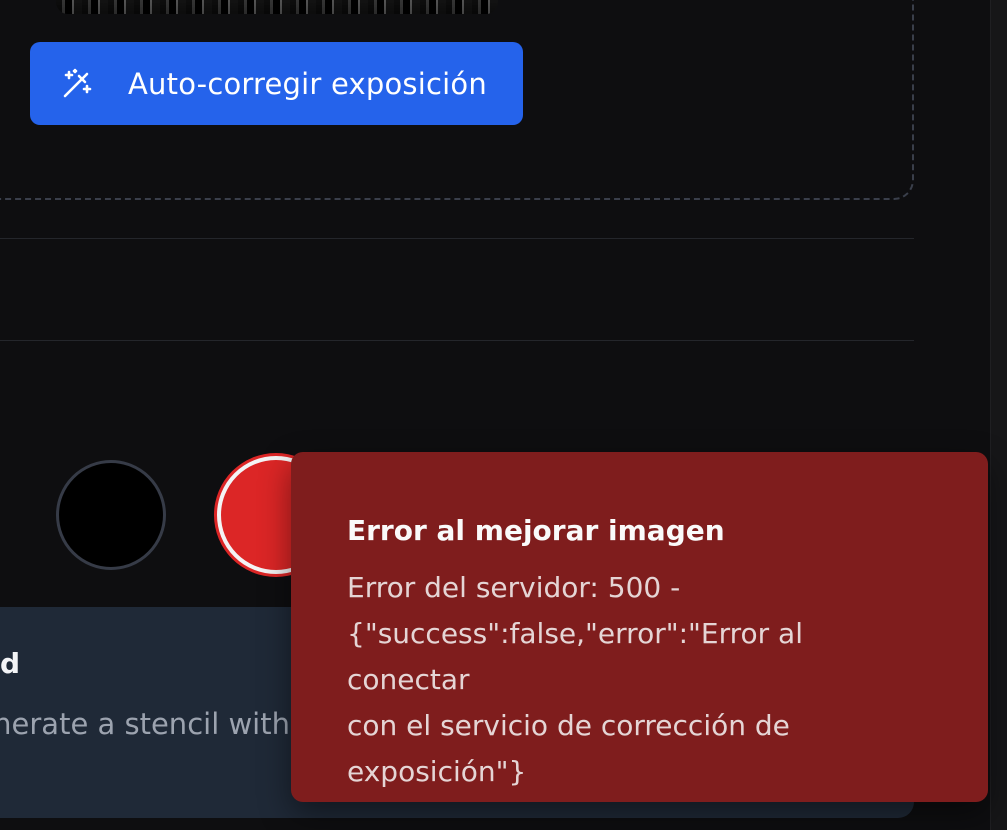  Describe the element at coordinates (10, 663) in the screenshot. I see `info-card-title: d` at that location.